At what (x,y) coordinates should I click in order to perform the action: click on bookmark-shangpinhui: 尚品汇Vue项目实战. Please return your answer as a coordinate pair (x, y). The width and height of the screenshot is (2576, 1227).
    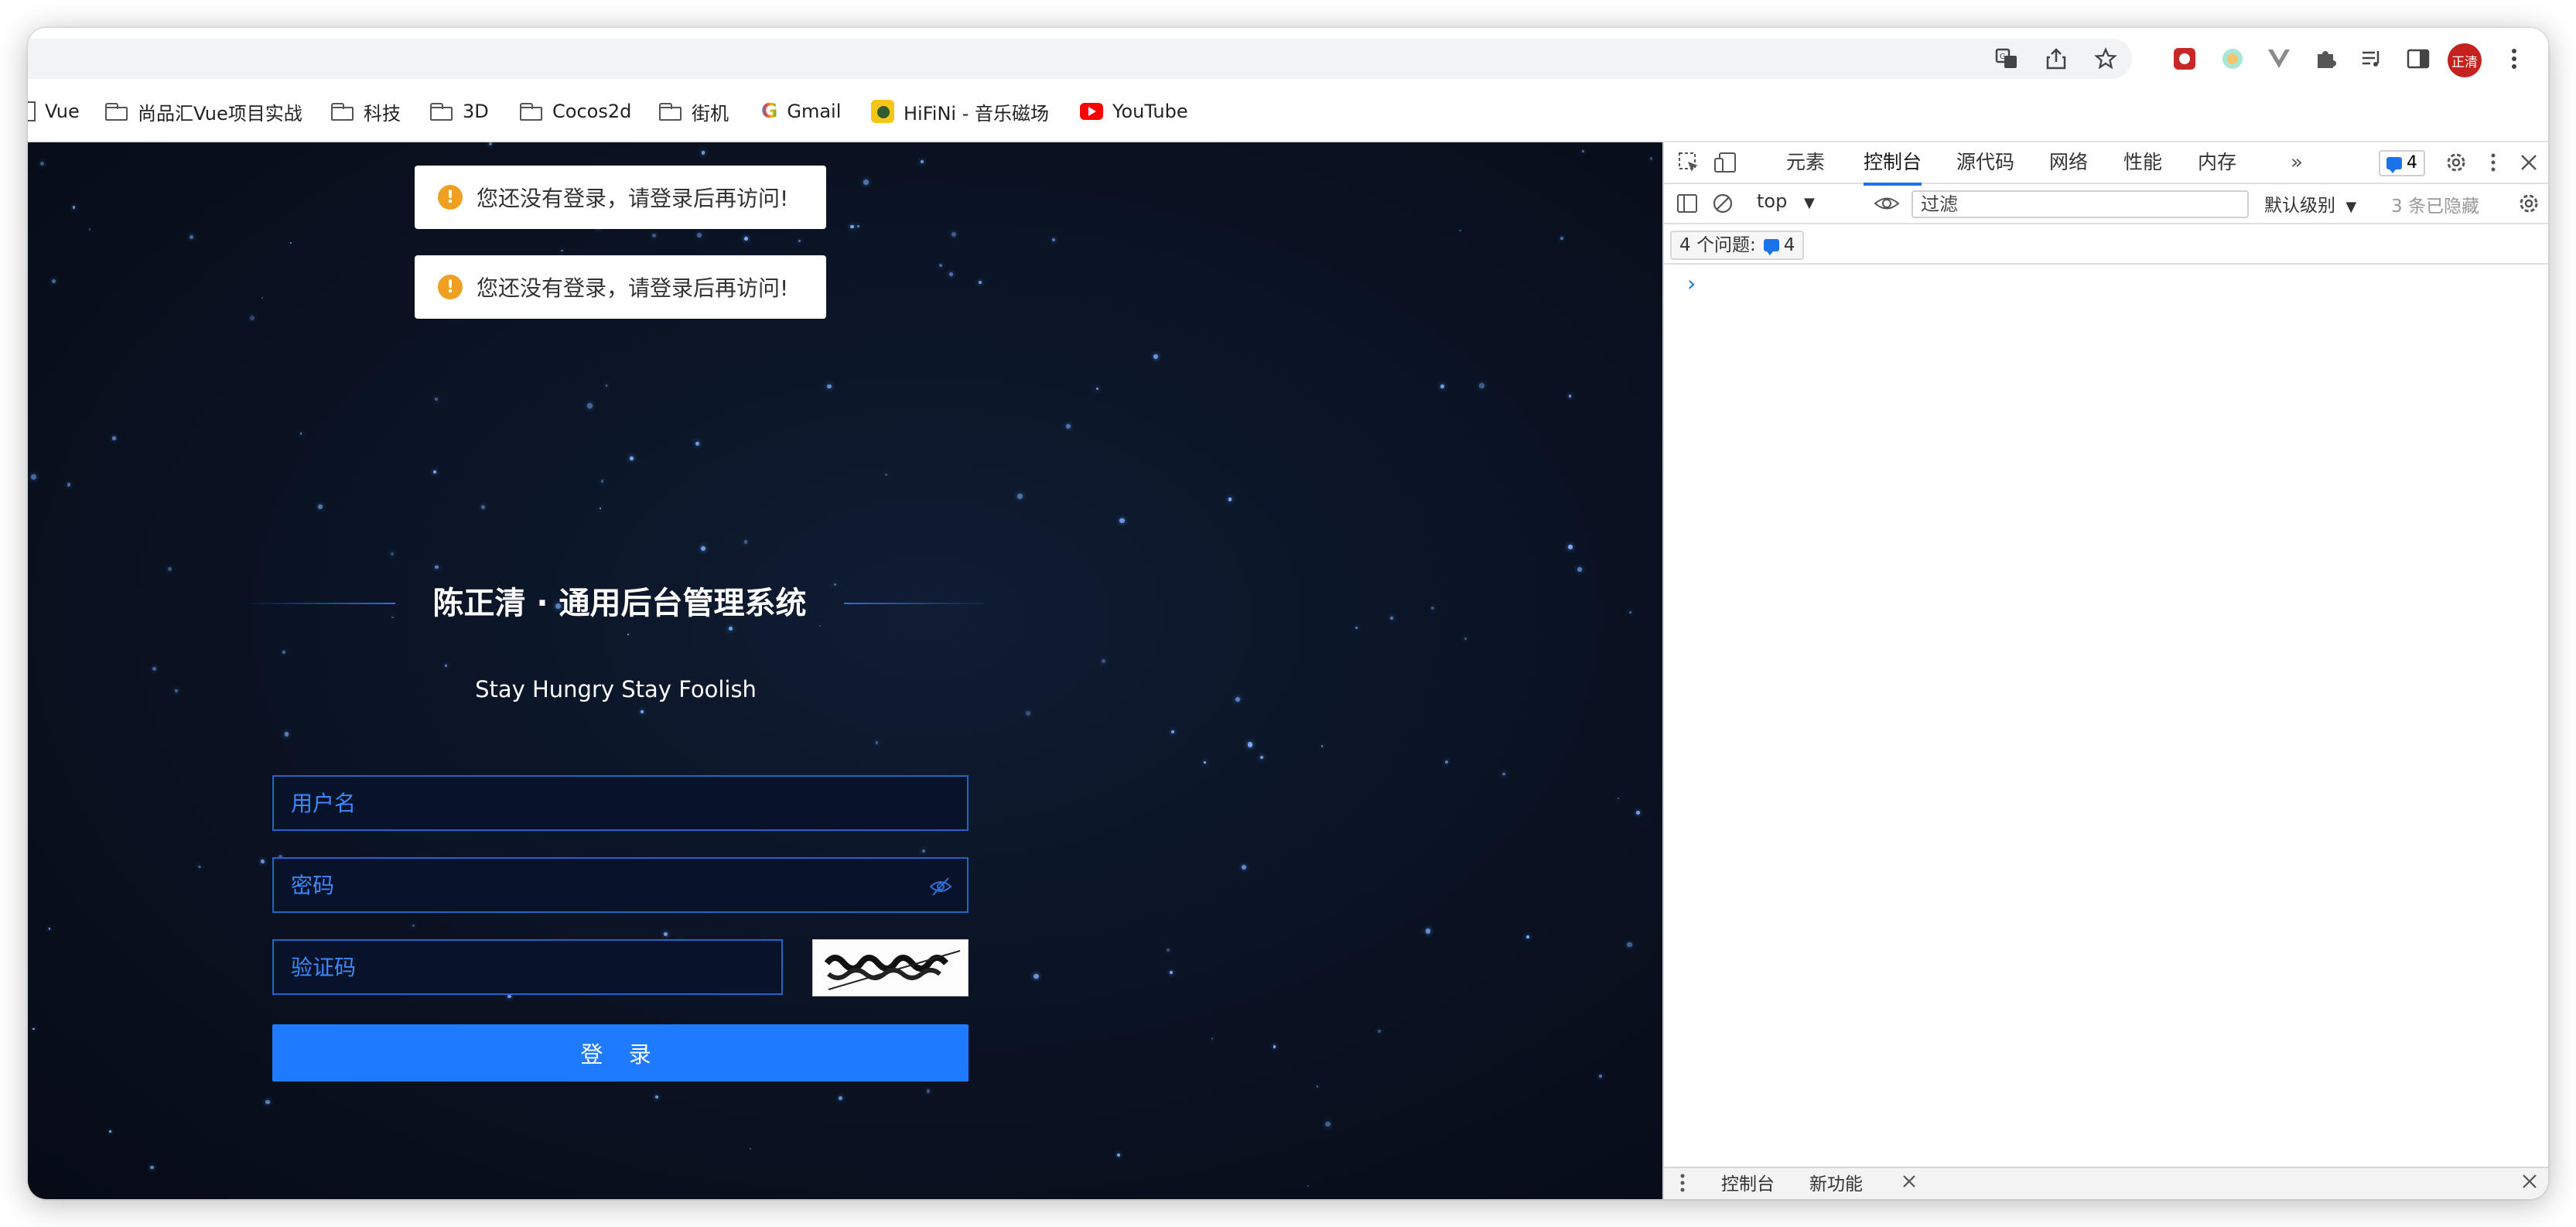
    Looking at the image, I should click on (204, 111).